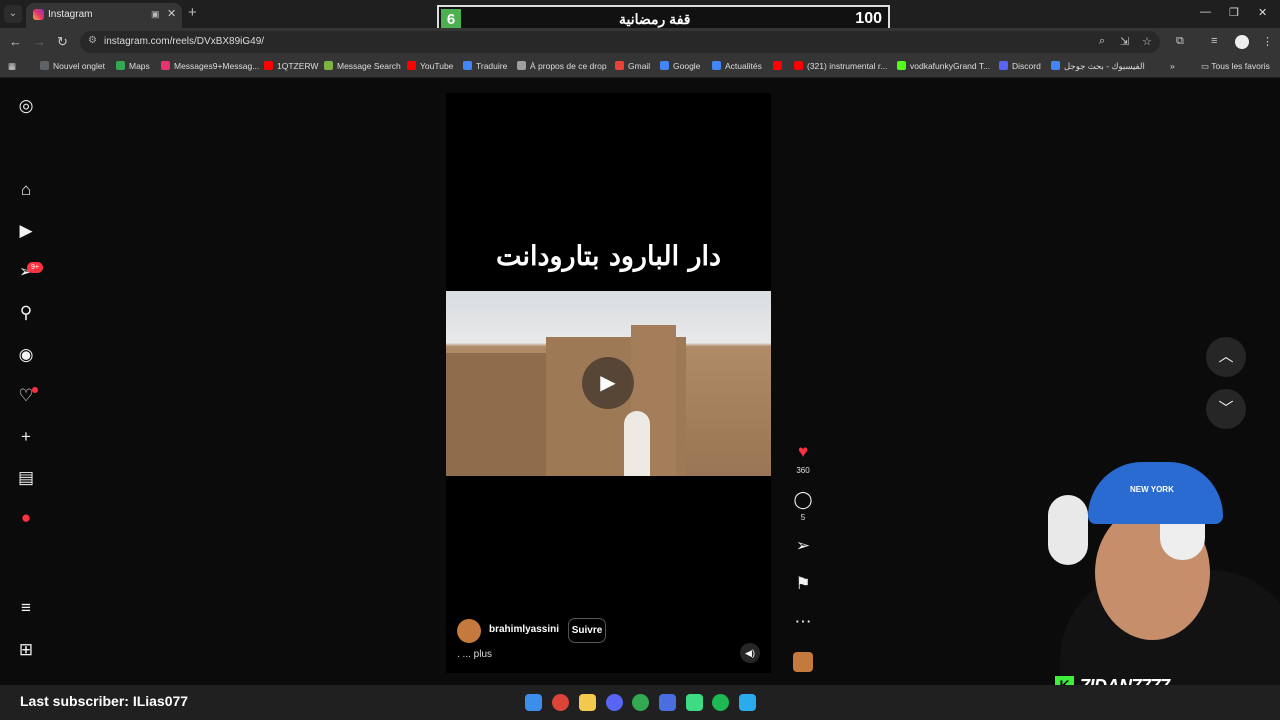 The image size is (1280, 720). I want to click on score-points: 100, so click(868, 18).